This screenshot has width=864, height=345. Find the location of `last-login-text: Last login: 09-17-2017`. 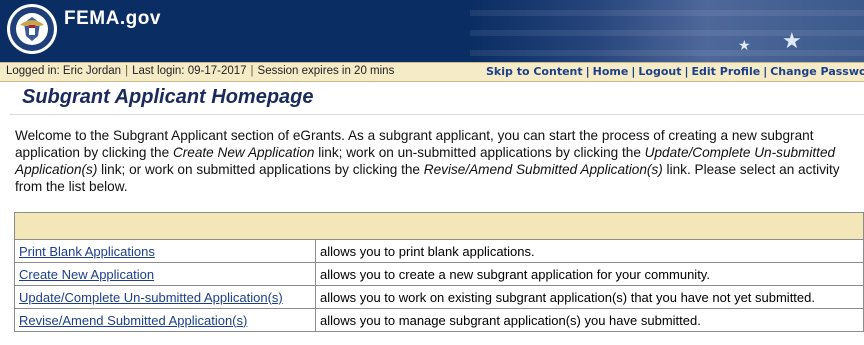

last-login-text: Last login: 09-17-2017 is located at coordinates (189, 71).